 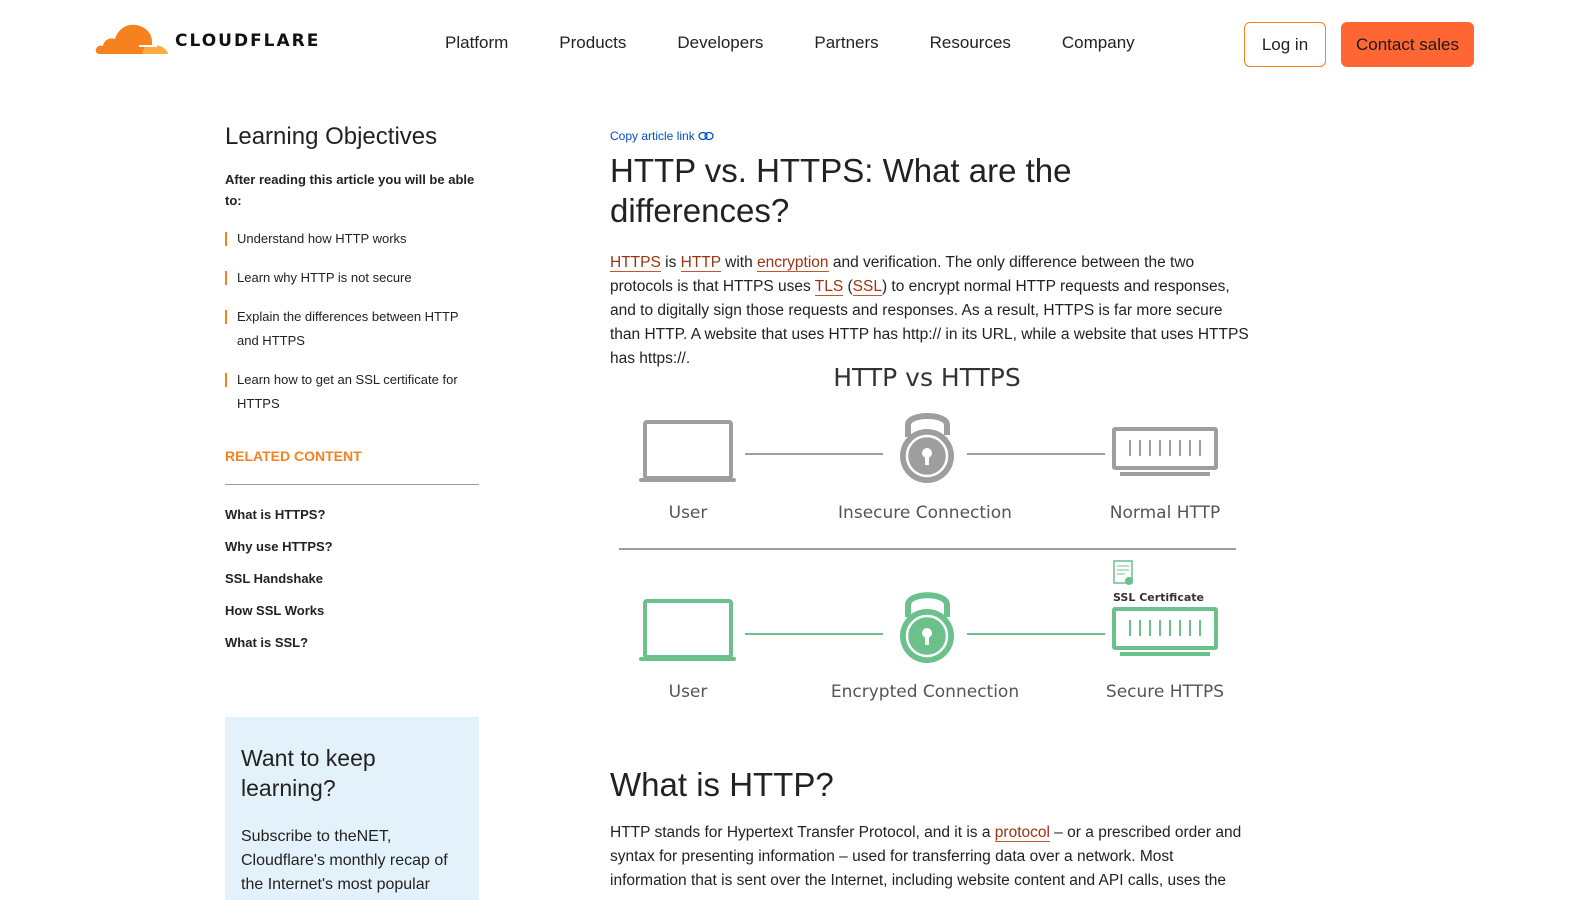 What do you see at coordinates (1022, 833) in the screenshot?
I see `link-protocol: protocol` at bounding box center [1022, 833].